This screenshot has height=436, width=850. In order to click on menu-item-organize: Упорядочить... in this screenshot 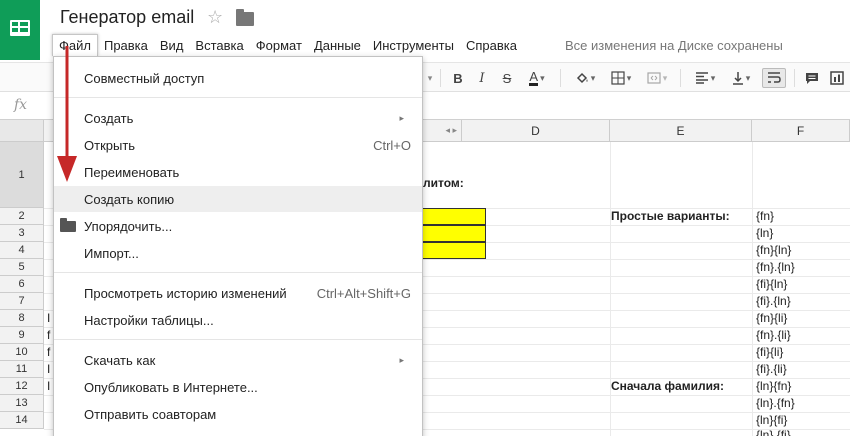, I will do `click(238, 226)`.